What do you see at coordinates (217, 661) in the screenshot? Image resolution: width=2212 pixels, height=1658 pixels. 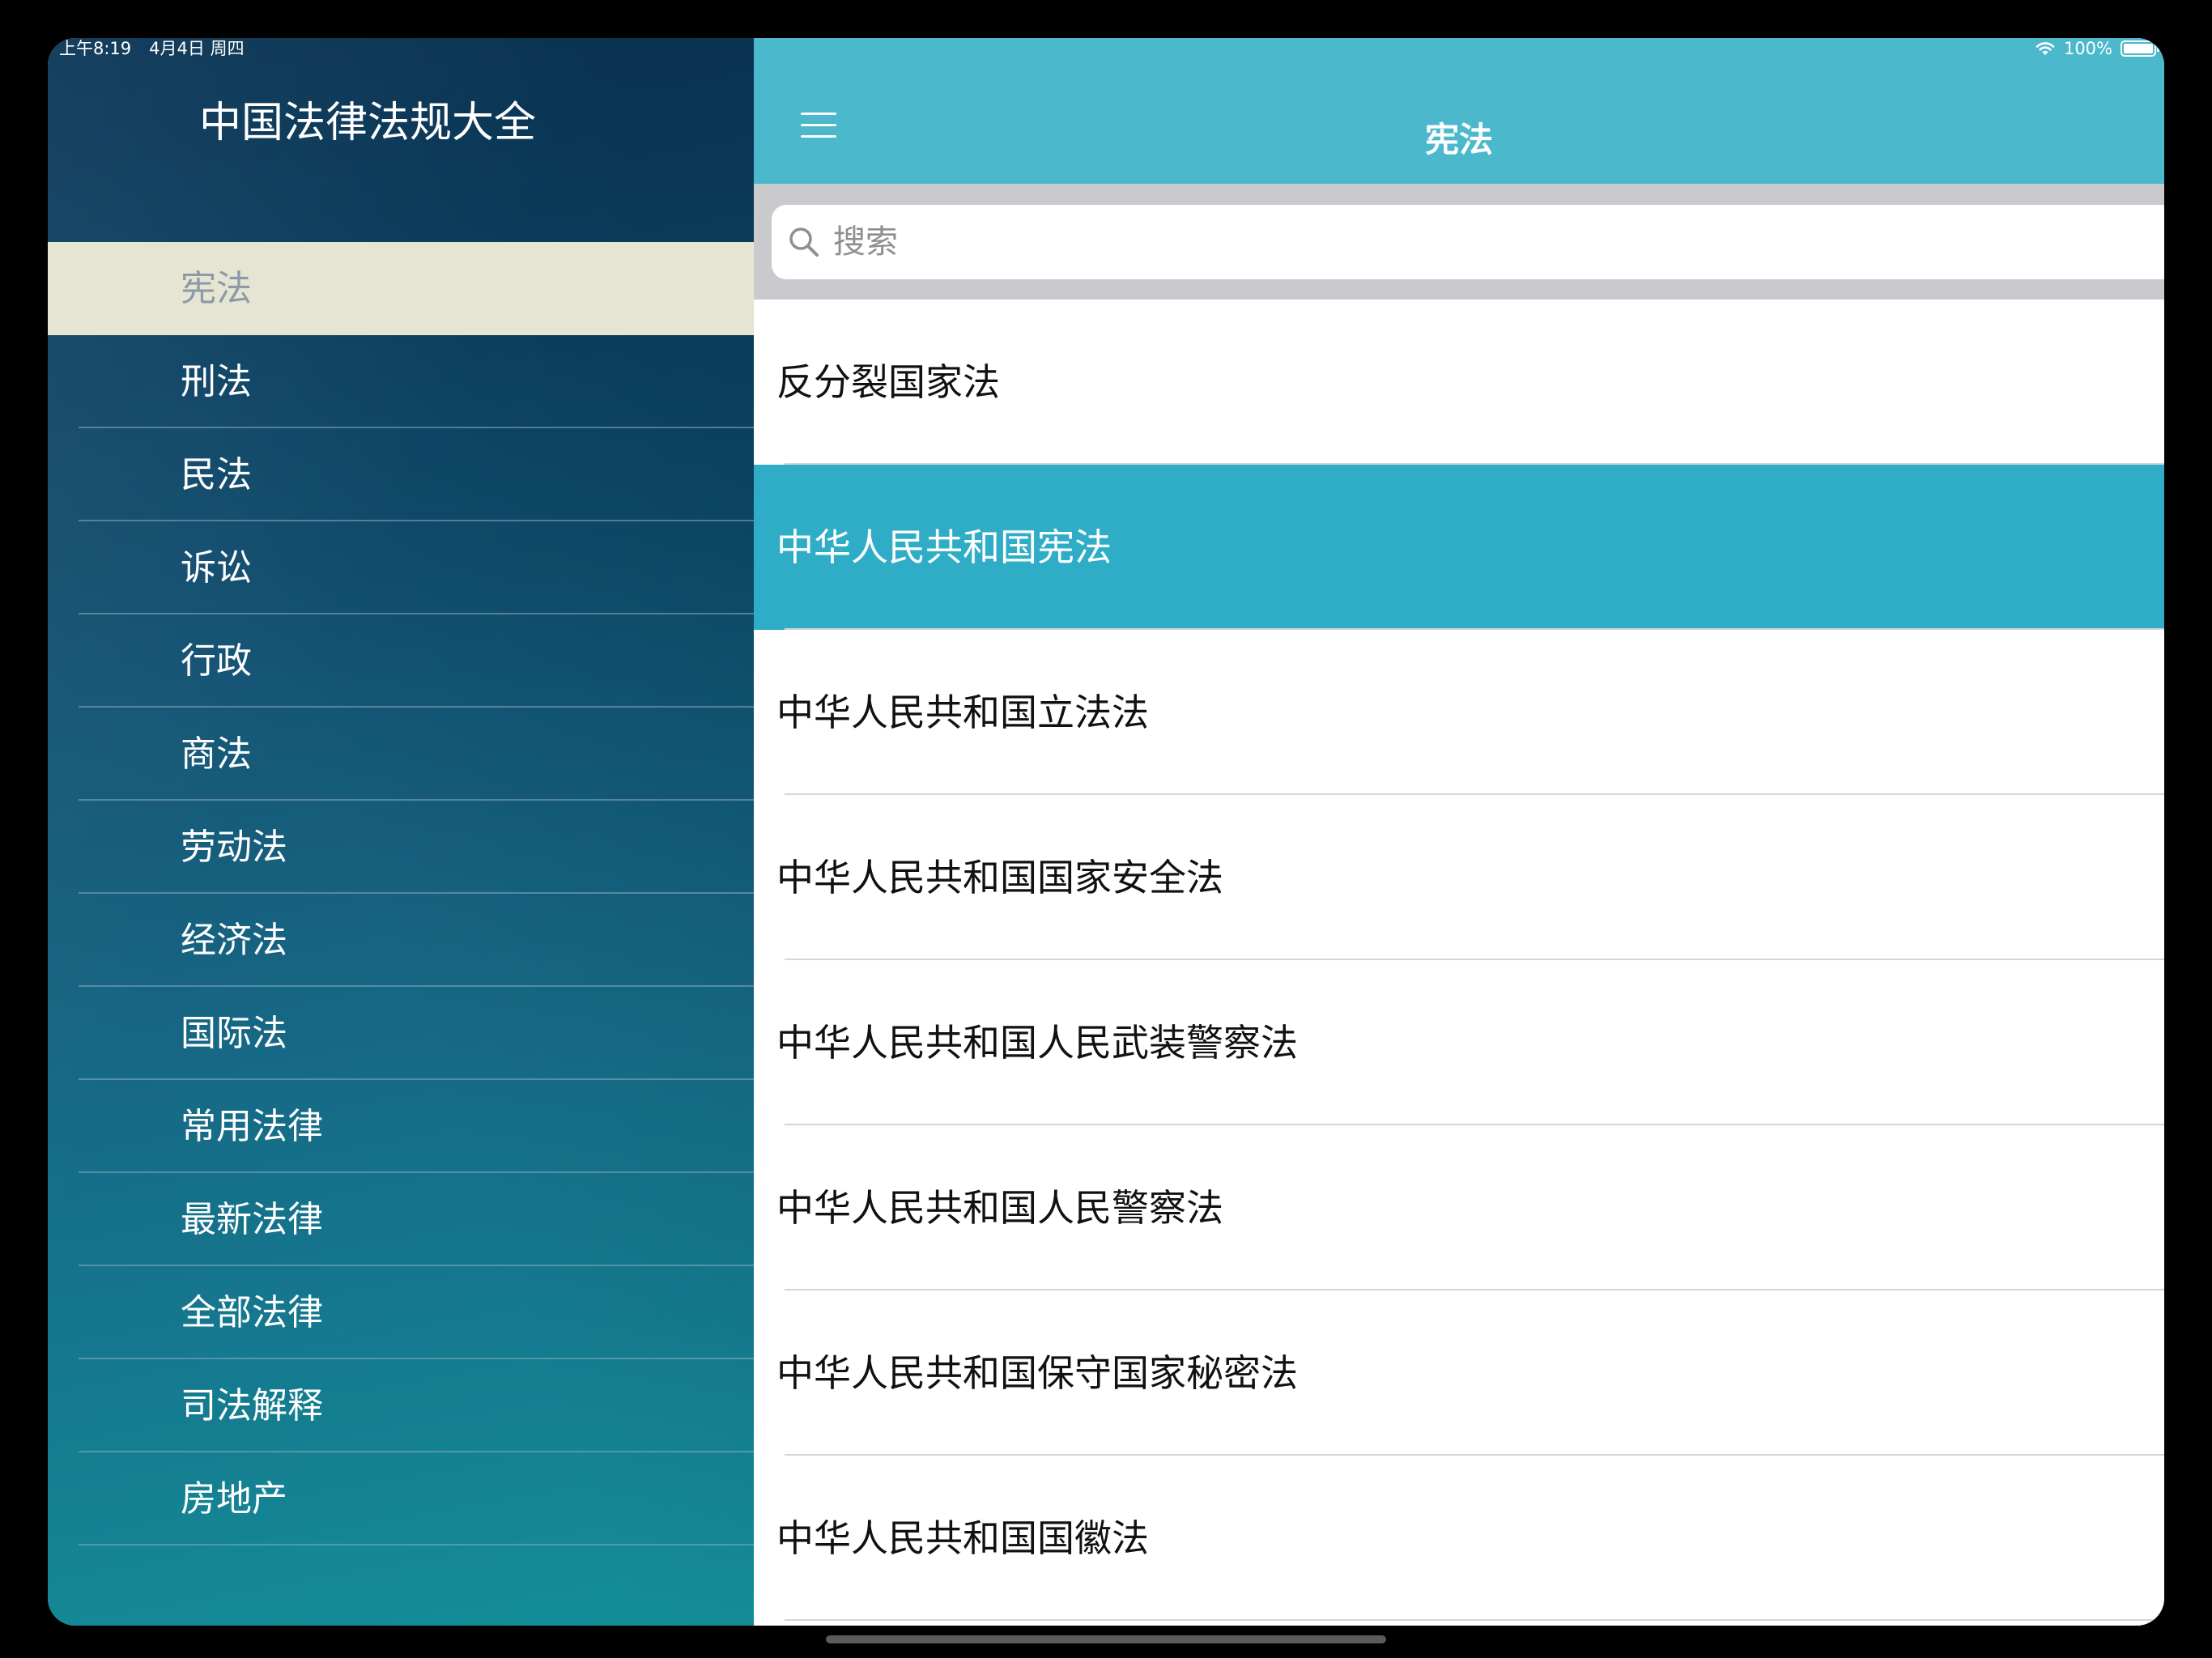 I see `sidebar-item-label: 行政` at bounding box center [217, 661].